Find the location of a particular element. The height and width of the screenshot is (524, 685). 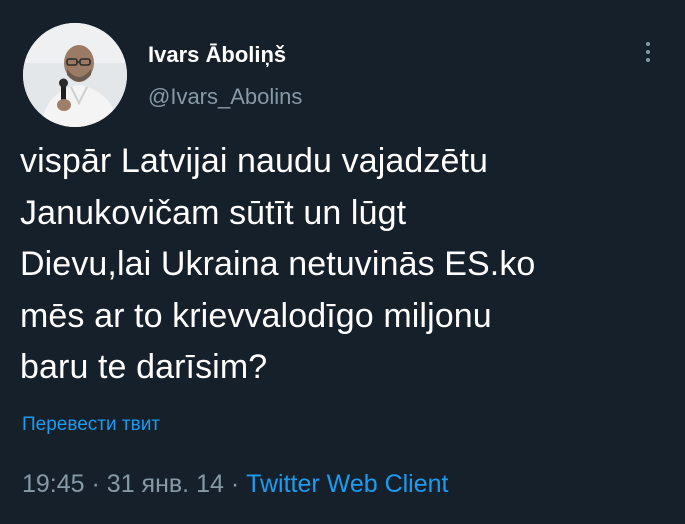

tweet-meta: 19:45 · 31 янв. 14 · Twitter Web Client is located at coordinates (235, 484).